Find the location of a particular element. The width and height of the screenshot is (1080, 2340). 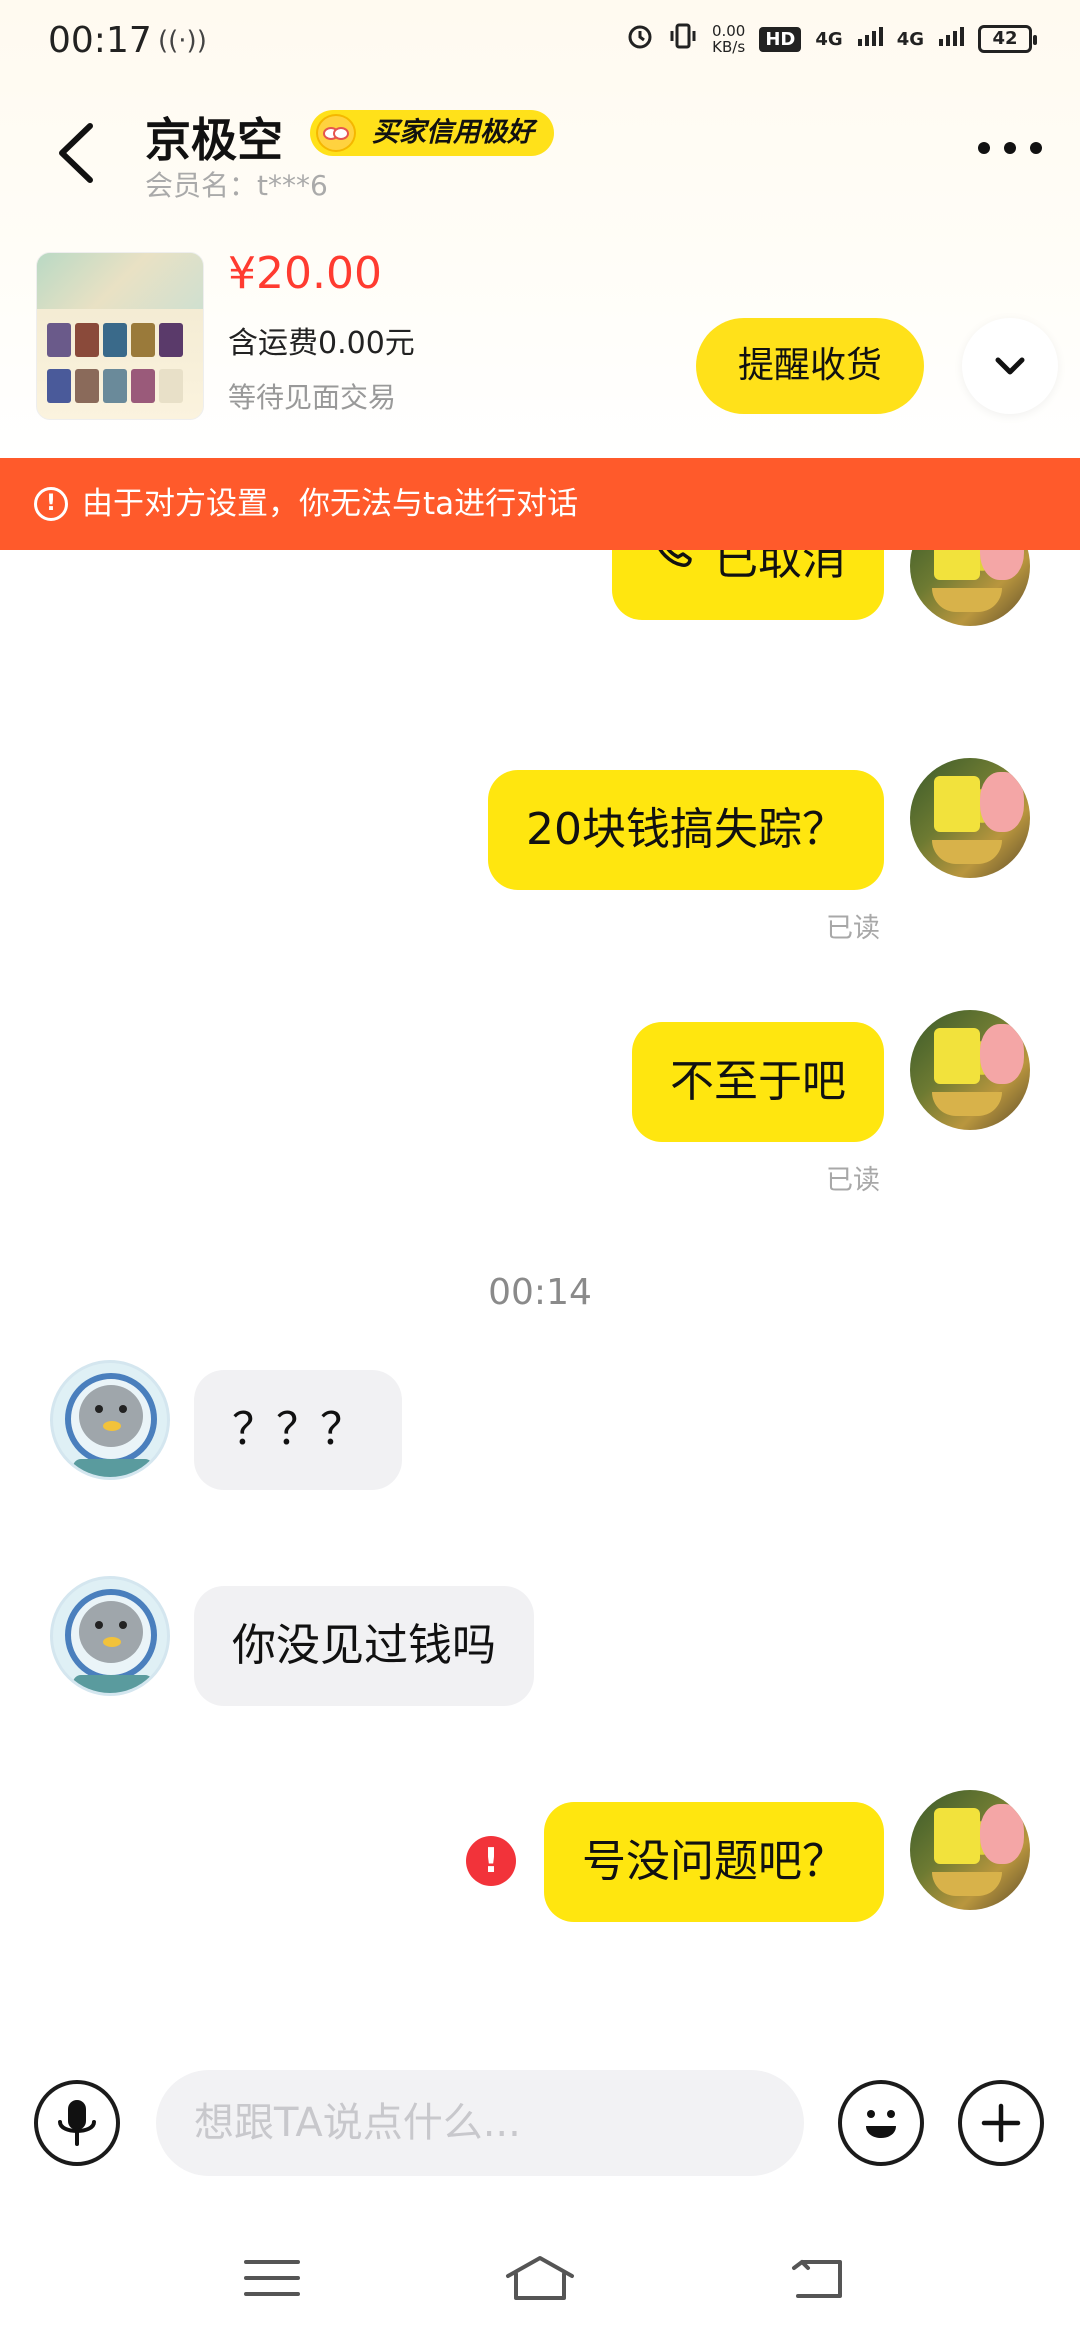

nav-home-button is located at coordinates (540, 2278).